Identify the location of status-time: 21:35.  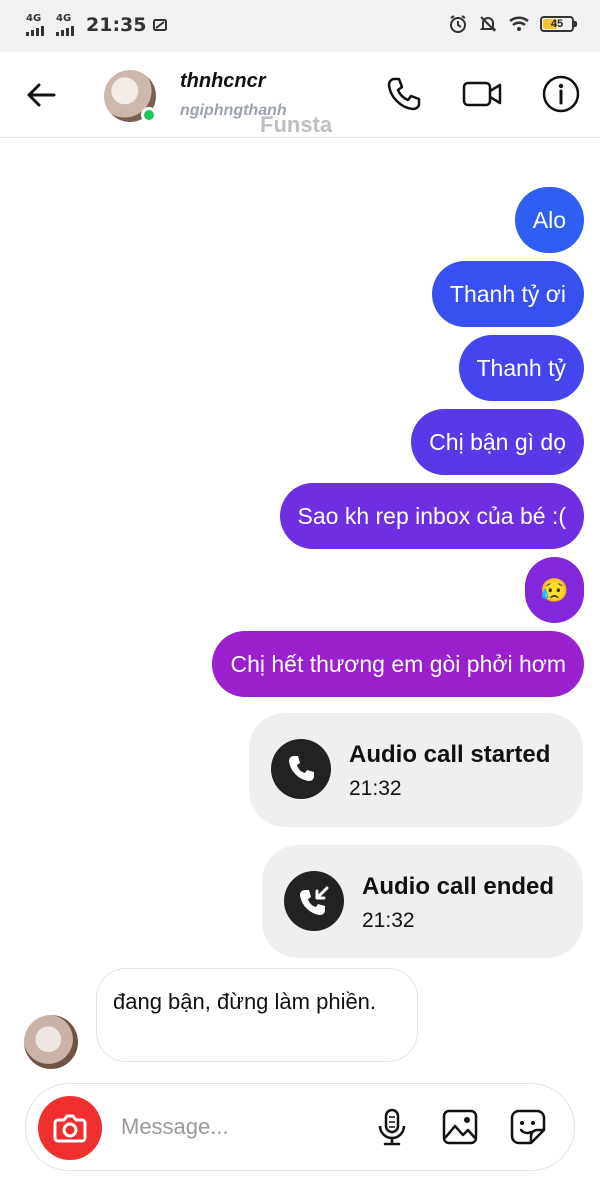
(116, 25).